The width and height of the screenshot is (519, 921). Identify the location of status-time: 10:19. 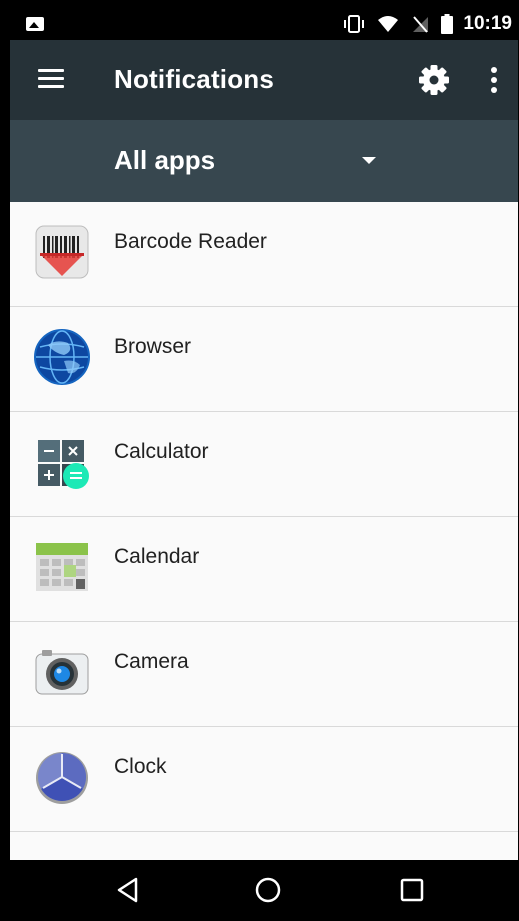
(487, 23).